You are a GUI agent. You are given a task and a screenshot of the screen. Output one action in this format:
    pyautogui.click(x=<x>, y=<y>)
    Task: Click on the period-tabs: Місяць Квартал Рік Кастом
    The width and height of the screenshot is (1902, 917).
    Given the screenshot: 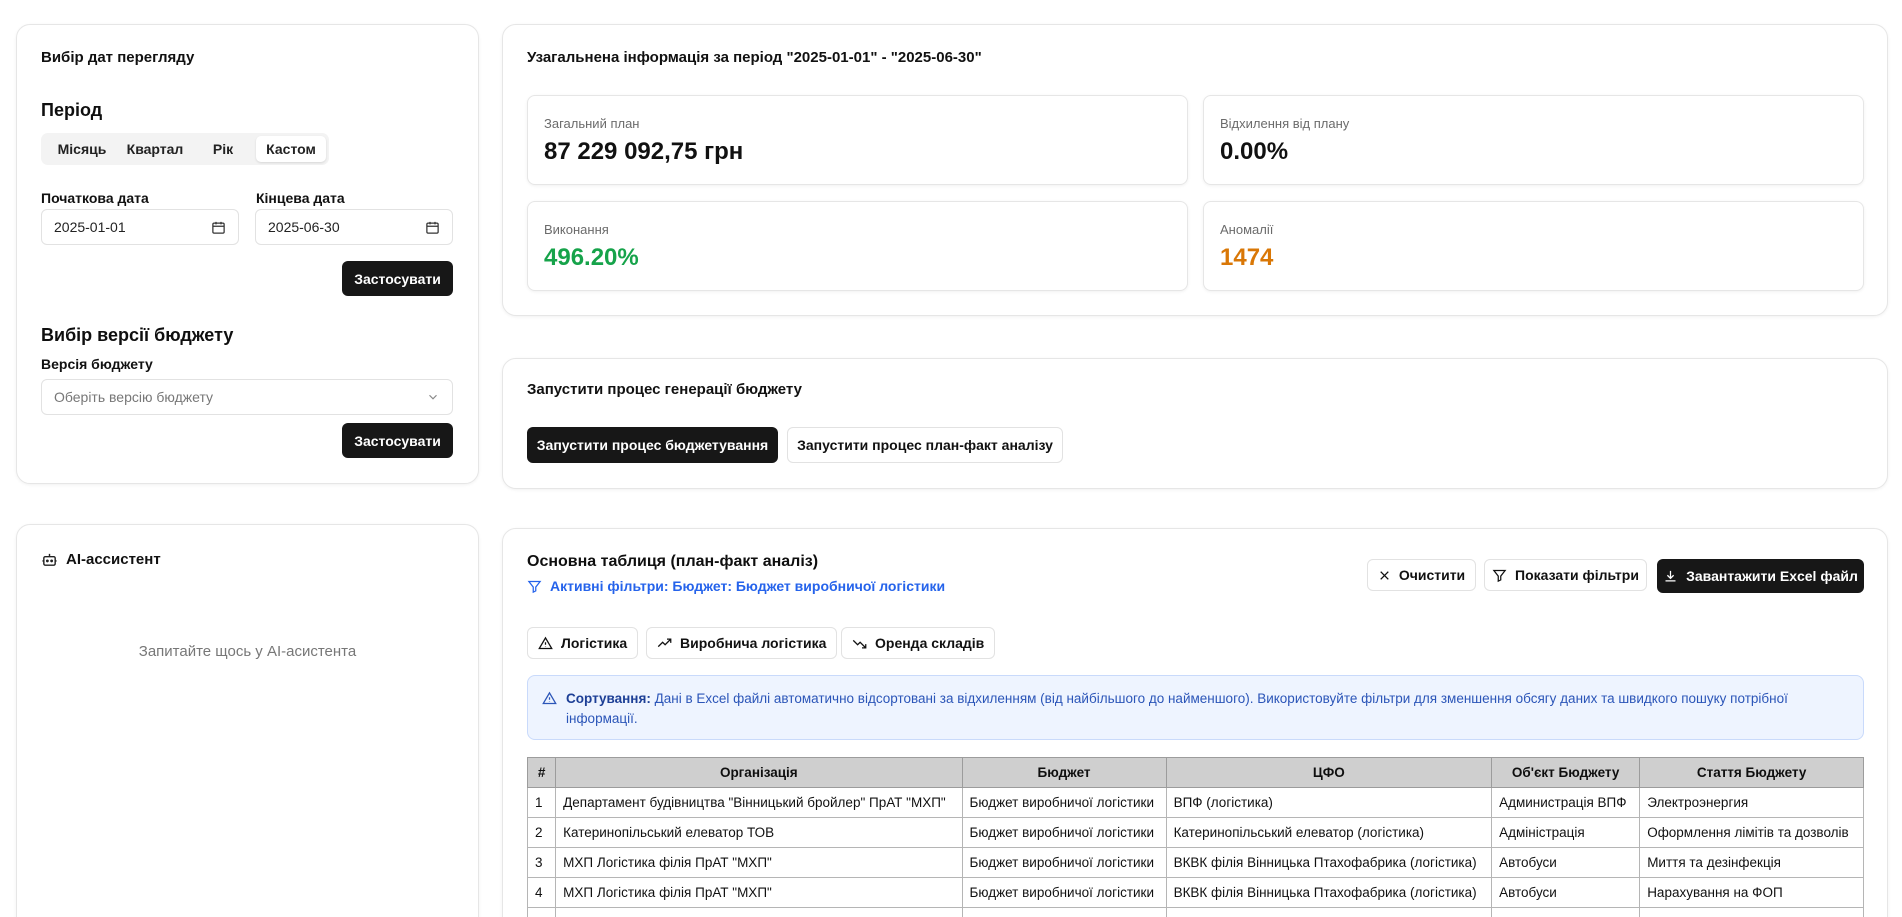 What is the action you would take?
    pyautogui.click(x=185, y=149)
    